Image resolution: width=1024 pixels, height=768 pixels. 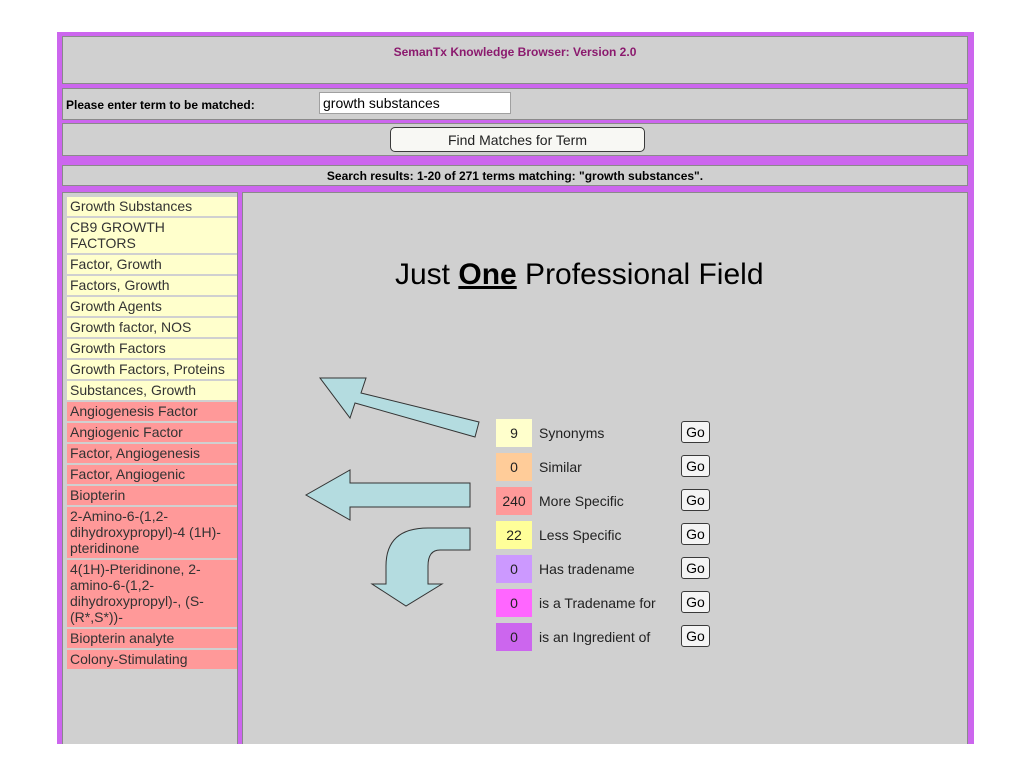 What do you see at coordinates (399, 407) in the screenshot?
I see `arrow-left-up` at bounding box center [399, 407].